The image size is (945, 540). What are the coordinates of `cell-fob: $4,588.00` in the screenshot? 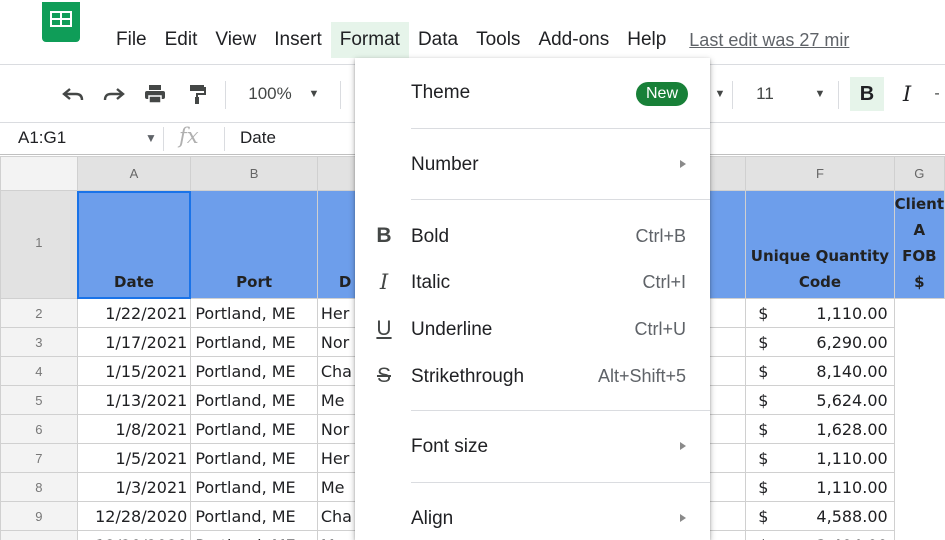 It's located at (820, 516).